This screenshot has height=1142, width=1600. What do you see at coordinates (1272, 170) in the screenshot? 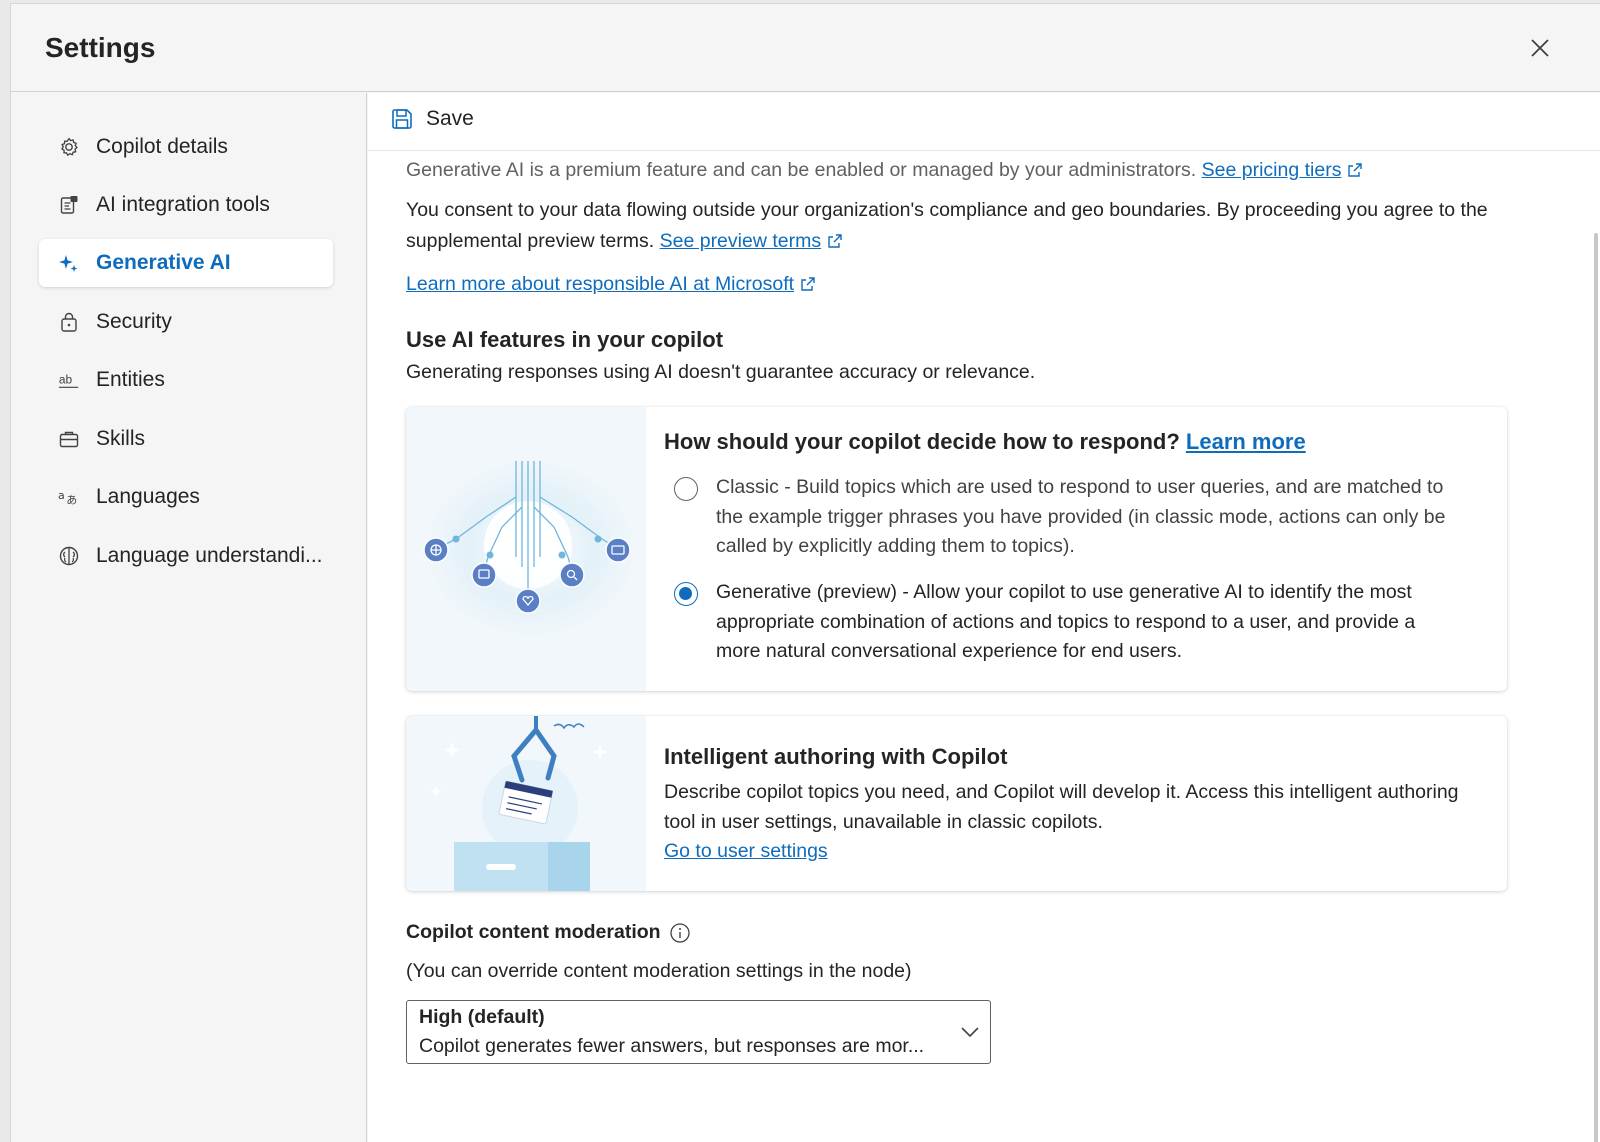
I see `see-pricing-tiers-link: See pricing tiers` at bounding box center [1272, 170].